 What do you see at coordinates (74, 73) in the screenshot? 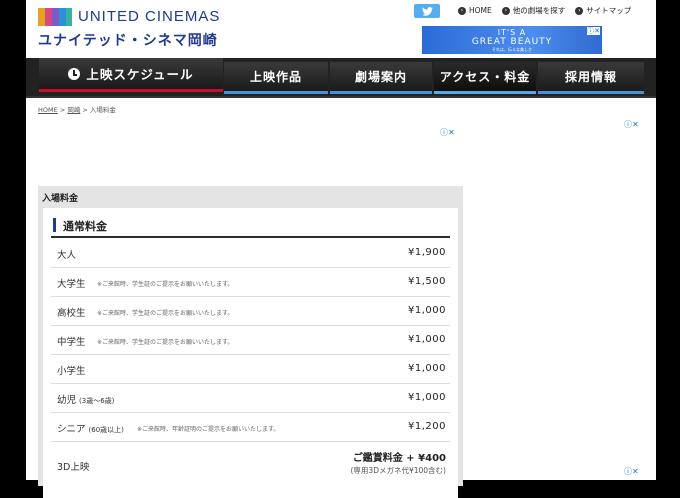
I see `clock-icon` at bounding box center [74, 73].